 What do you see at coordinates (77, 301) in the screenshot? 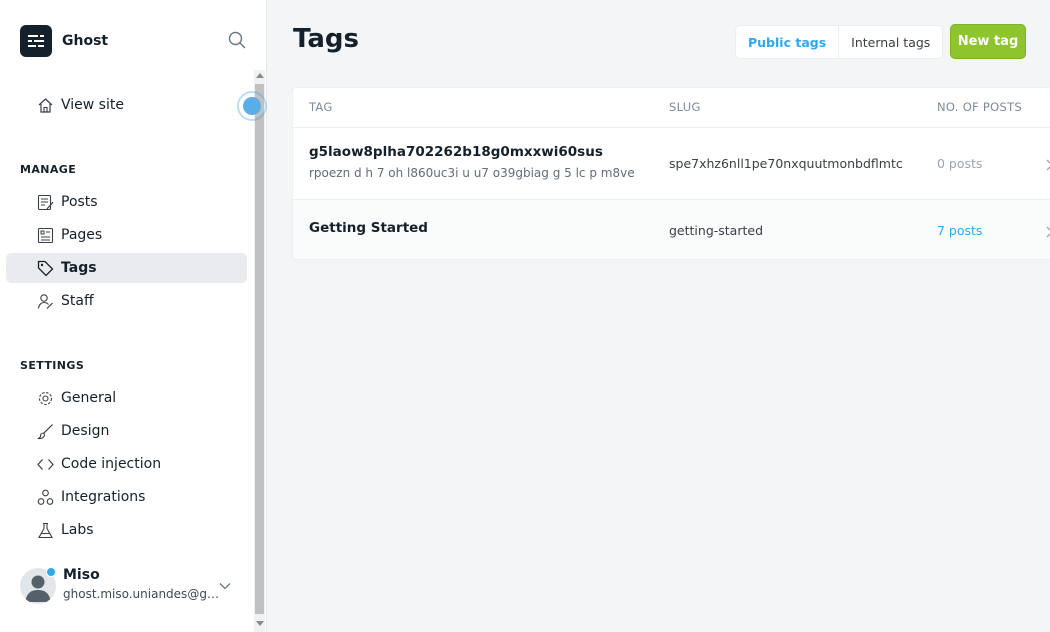
I see `sidebar-item-label: Staff` at bounding box center [77, 301].